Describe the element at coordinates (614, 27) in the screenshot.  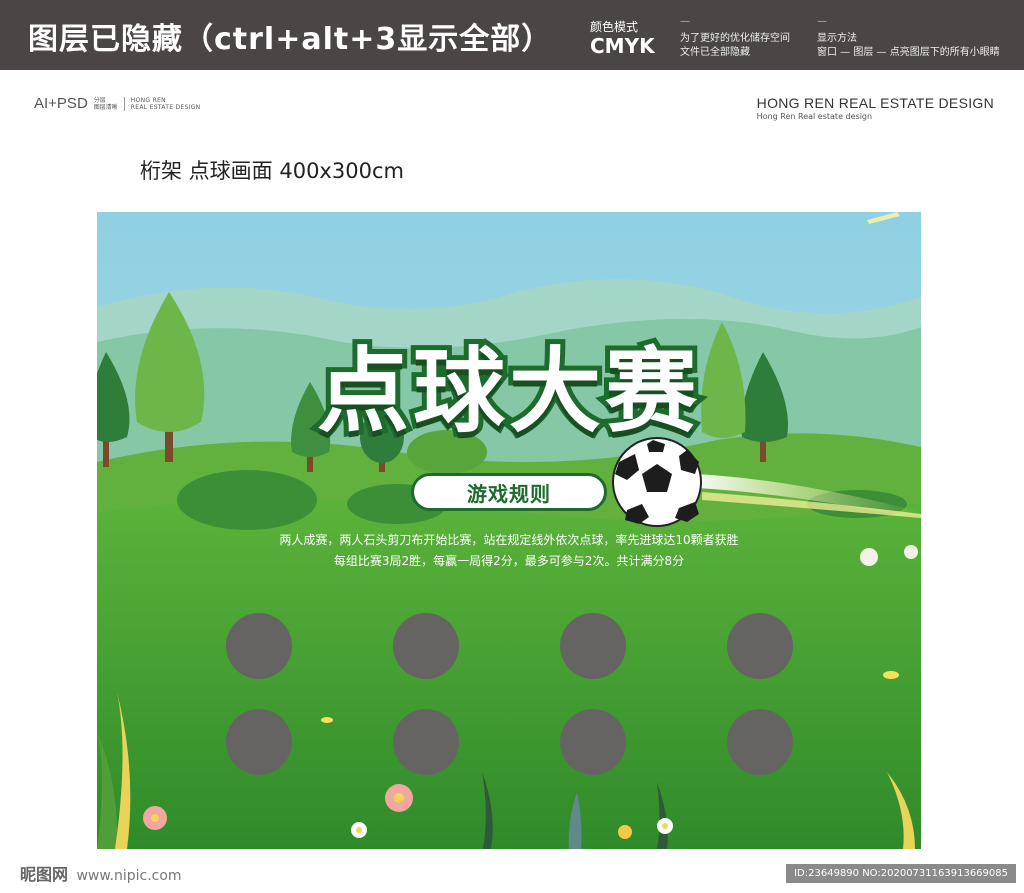
I see `color-mode-label: 颜色模式` at that location.